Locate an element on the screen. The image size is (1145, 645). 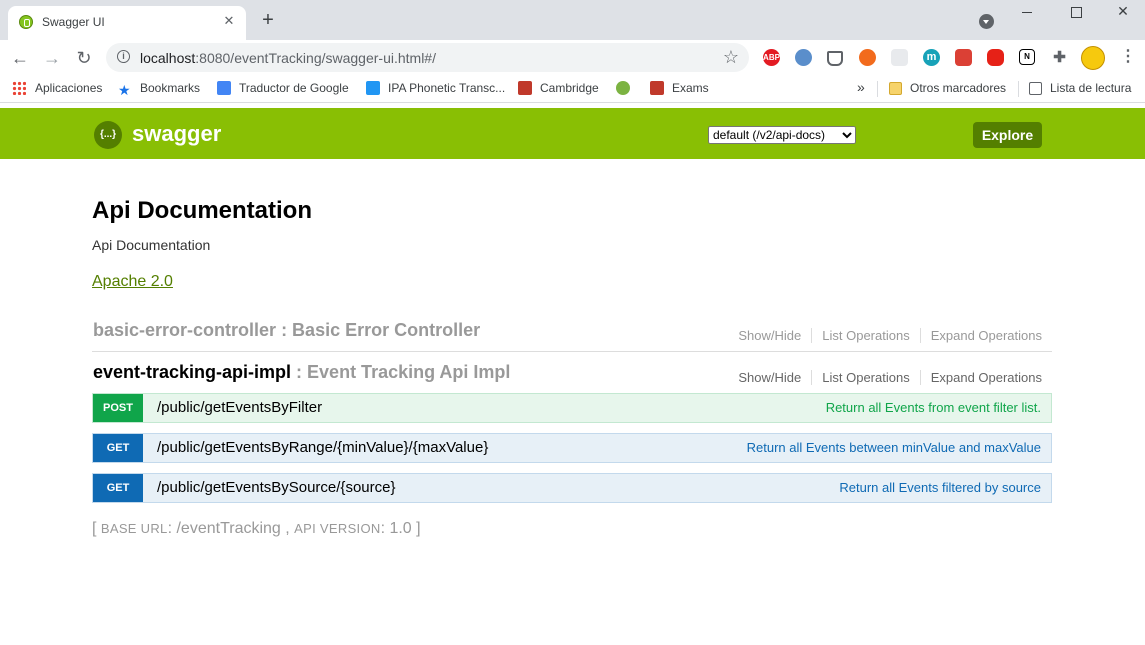
maximize-window-button is located at coordinates (1077, 12).